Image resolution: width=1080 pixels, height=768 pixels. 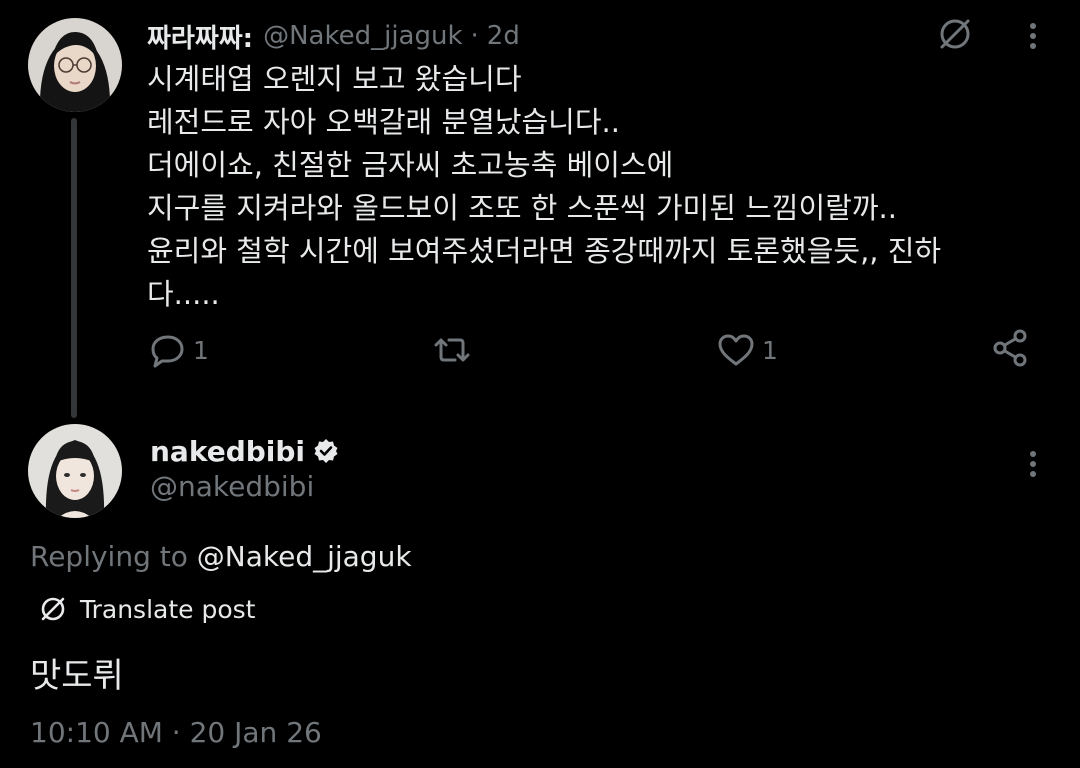 I want to click on parent-text-line: 더에이쇼, 친절한 금자씨 초고농축 베이스에, so click(x=410, y=165).